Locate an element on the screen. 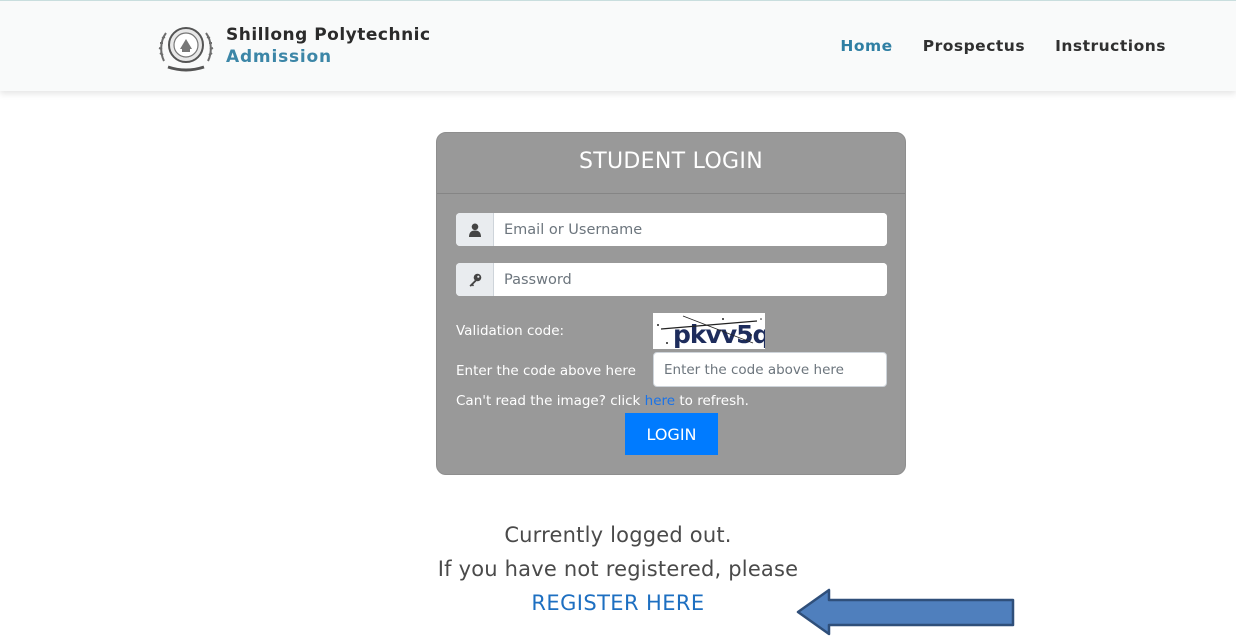 The height and width of the screenshot is (640, 1236). brand: Shillong Polytechnic Admission is located at coordinates (294, 47).